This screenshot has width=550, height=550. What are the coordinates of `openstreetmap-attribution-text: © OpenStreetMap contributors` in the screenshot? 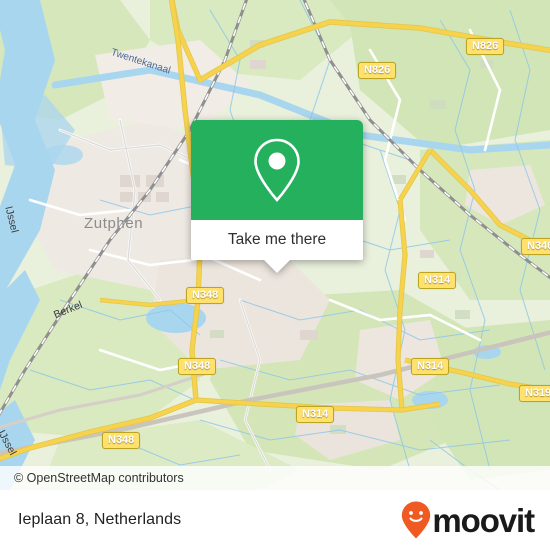 It's located at (99, 478).